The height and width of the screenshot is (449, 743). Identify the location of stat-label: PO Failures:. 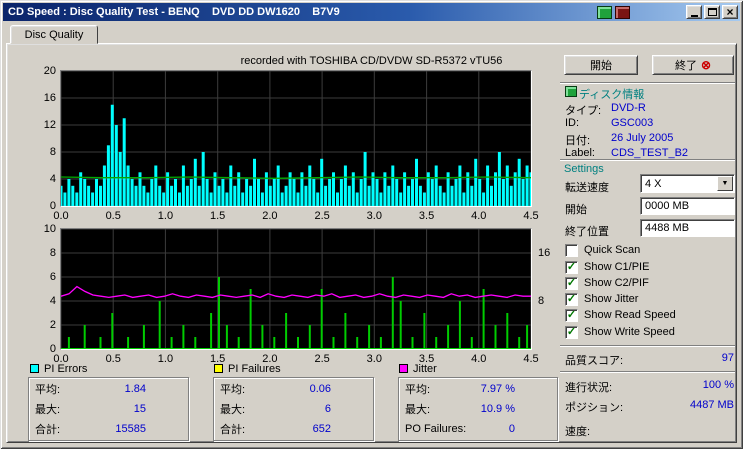
(436, 429).